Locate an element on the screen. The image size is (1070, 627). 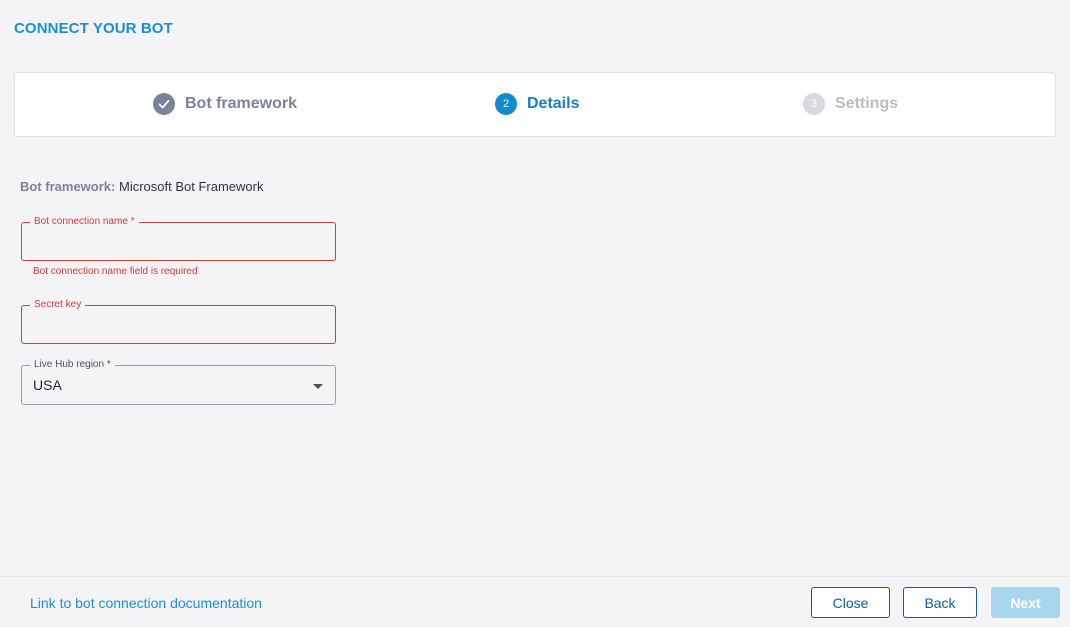
page-title: CONNECT YOUR BOT is located at coordinates (93, 28).